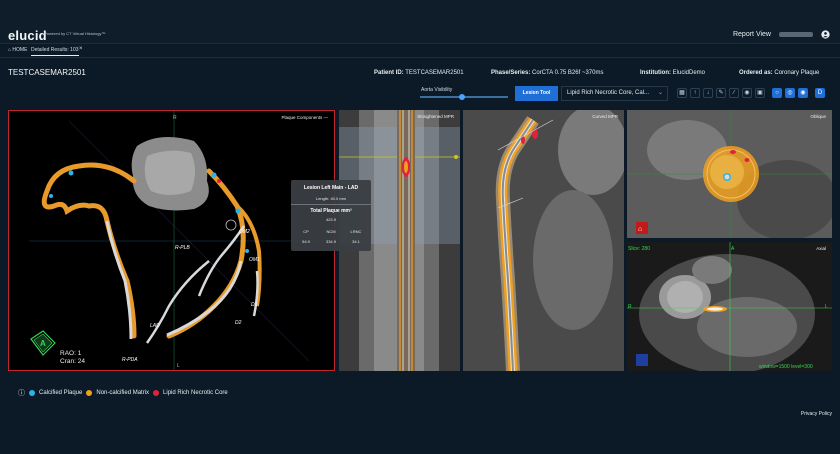  Describe the element at coordinates (734, 93) in the screenshot. I see `ruler-icon: ∕` at that location.